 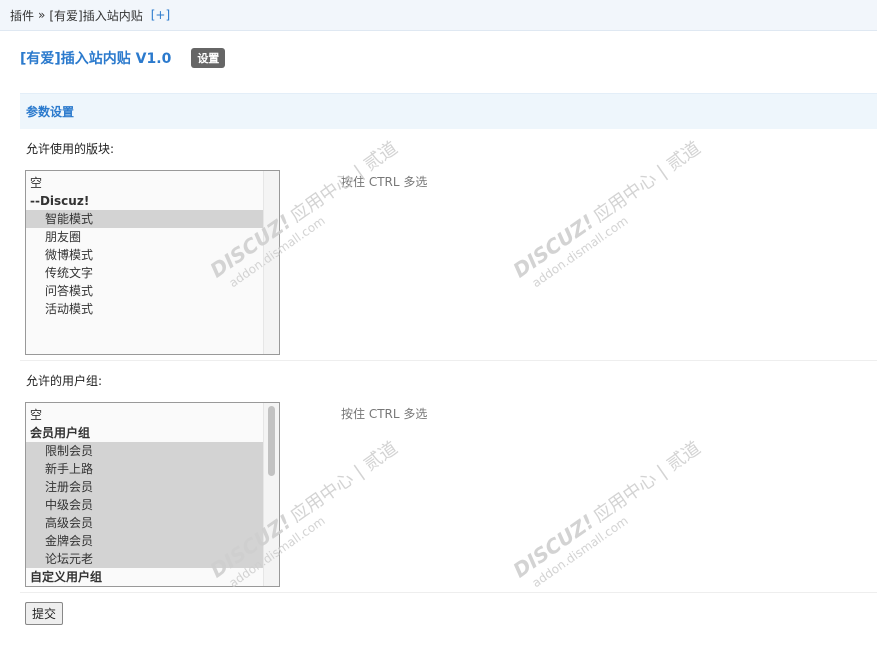 What do you see at coordinates (144, 237) in the screenshot?
I see `forum-option: 朋友圈` at bounding box center [144, 237].